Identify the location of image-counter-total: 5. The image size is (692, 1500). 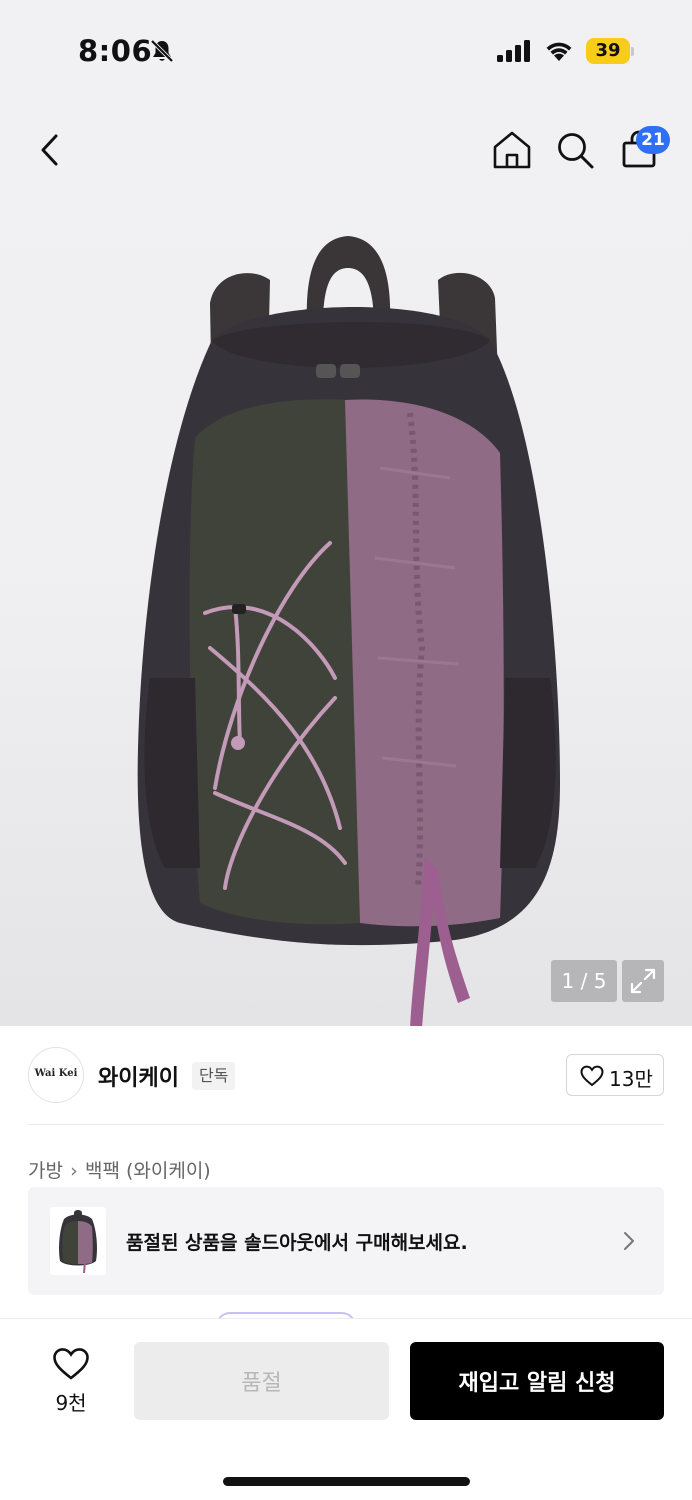
(600, 981).